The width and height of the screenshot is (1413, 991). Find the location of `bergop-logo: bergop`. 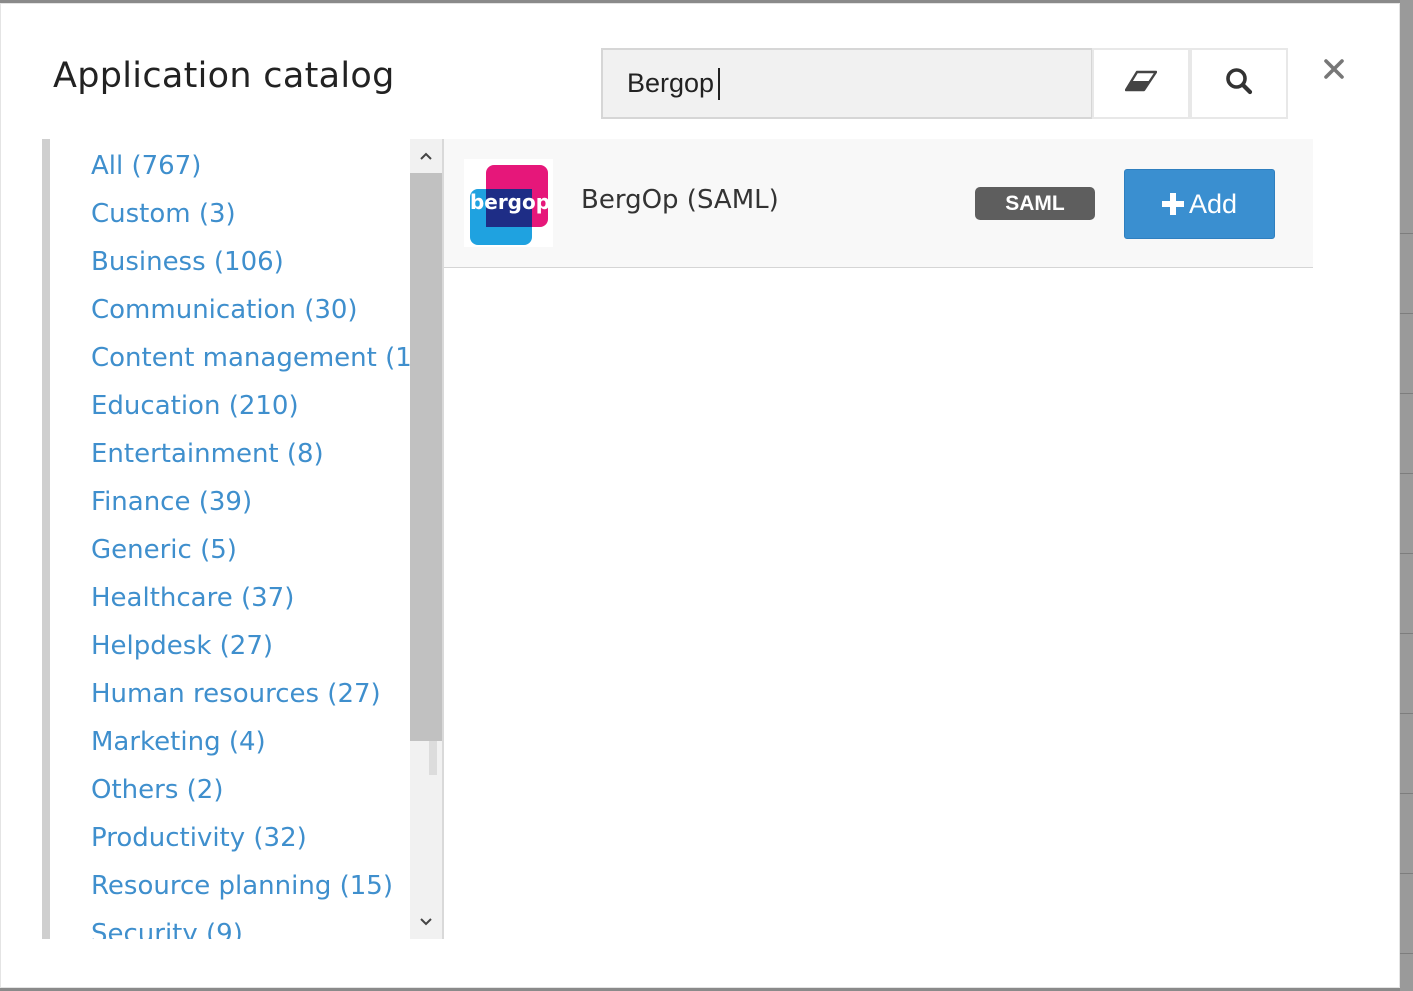

bergop-logo: bergop is located at coordinates (508, 203).